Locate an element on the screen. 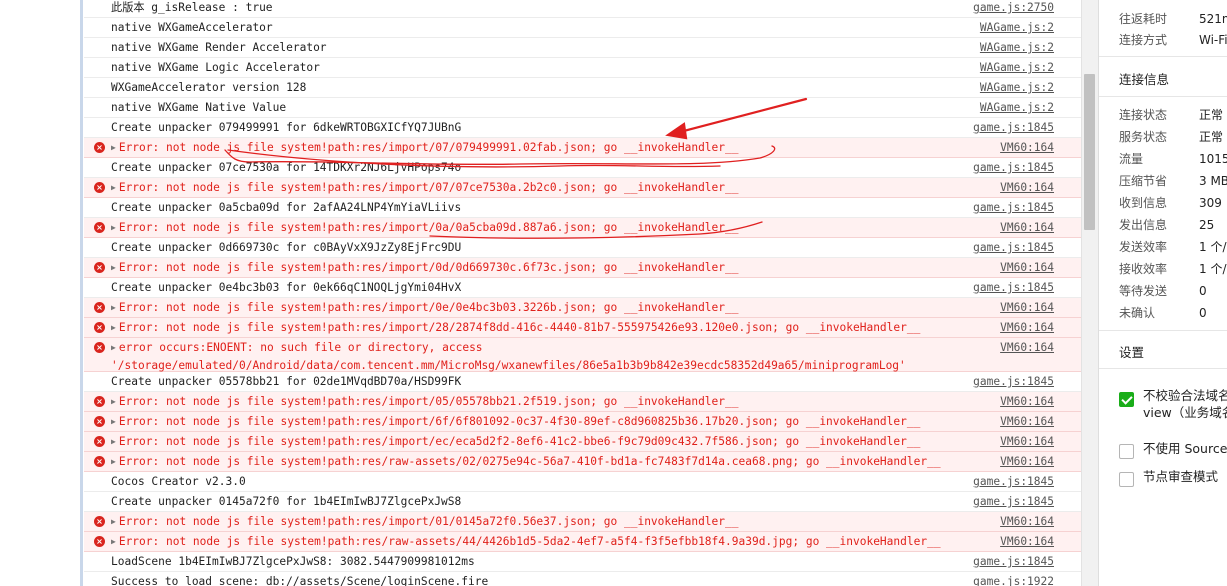 Image resolution: width=1227 pixels, height=586 pixels. conn-info-key: 接收效率 is located at coordinates (1143, 269).